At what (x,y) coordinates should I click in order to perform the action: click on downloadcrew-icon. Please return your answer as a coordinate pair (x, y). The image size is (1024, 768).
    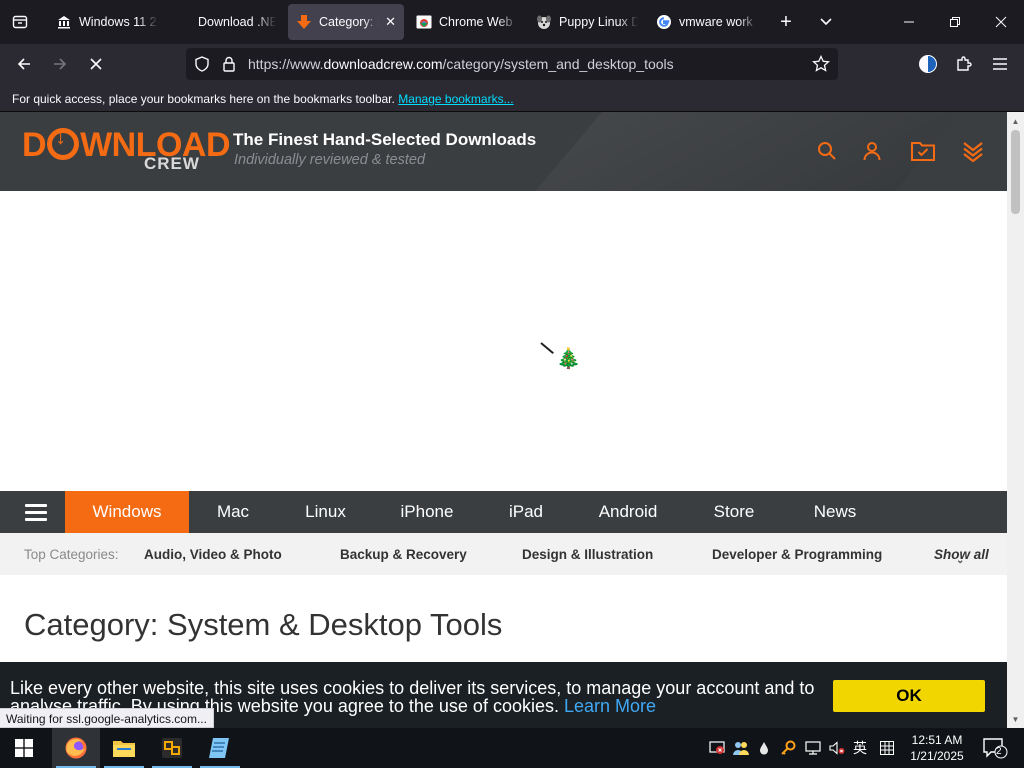
    Looking at the image, I should click on (304, 22).